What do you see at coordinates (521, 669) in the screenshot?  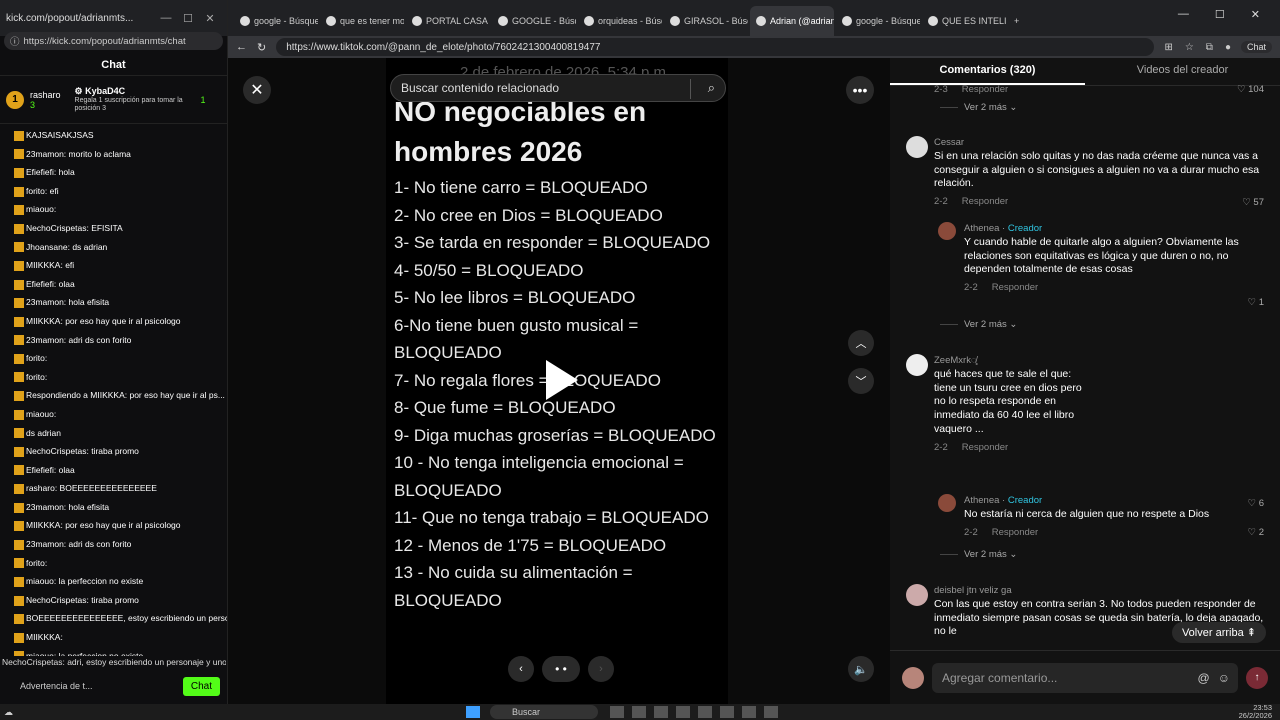 I see `prev-photo-button: ‹` at bounding box center [521, 669].